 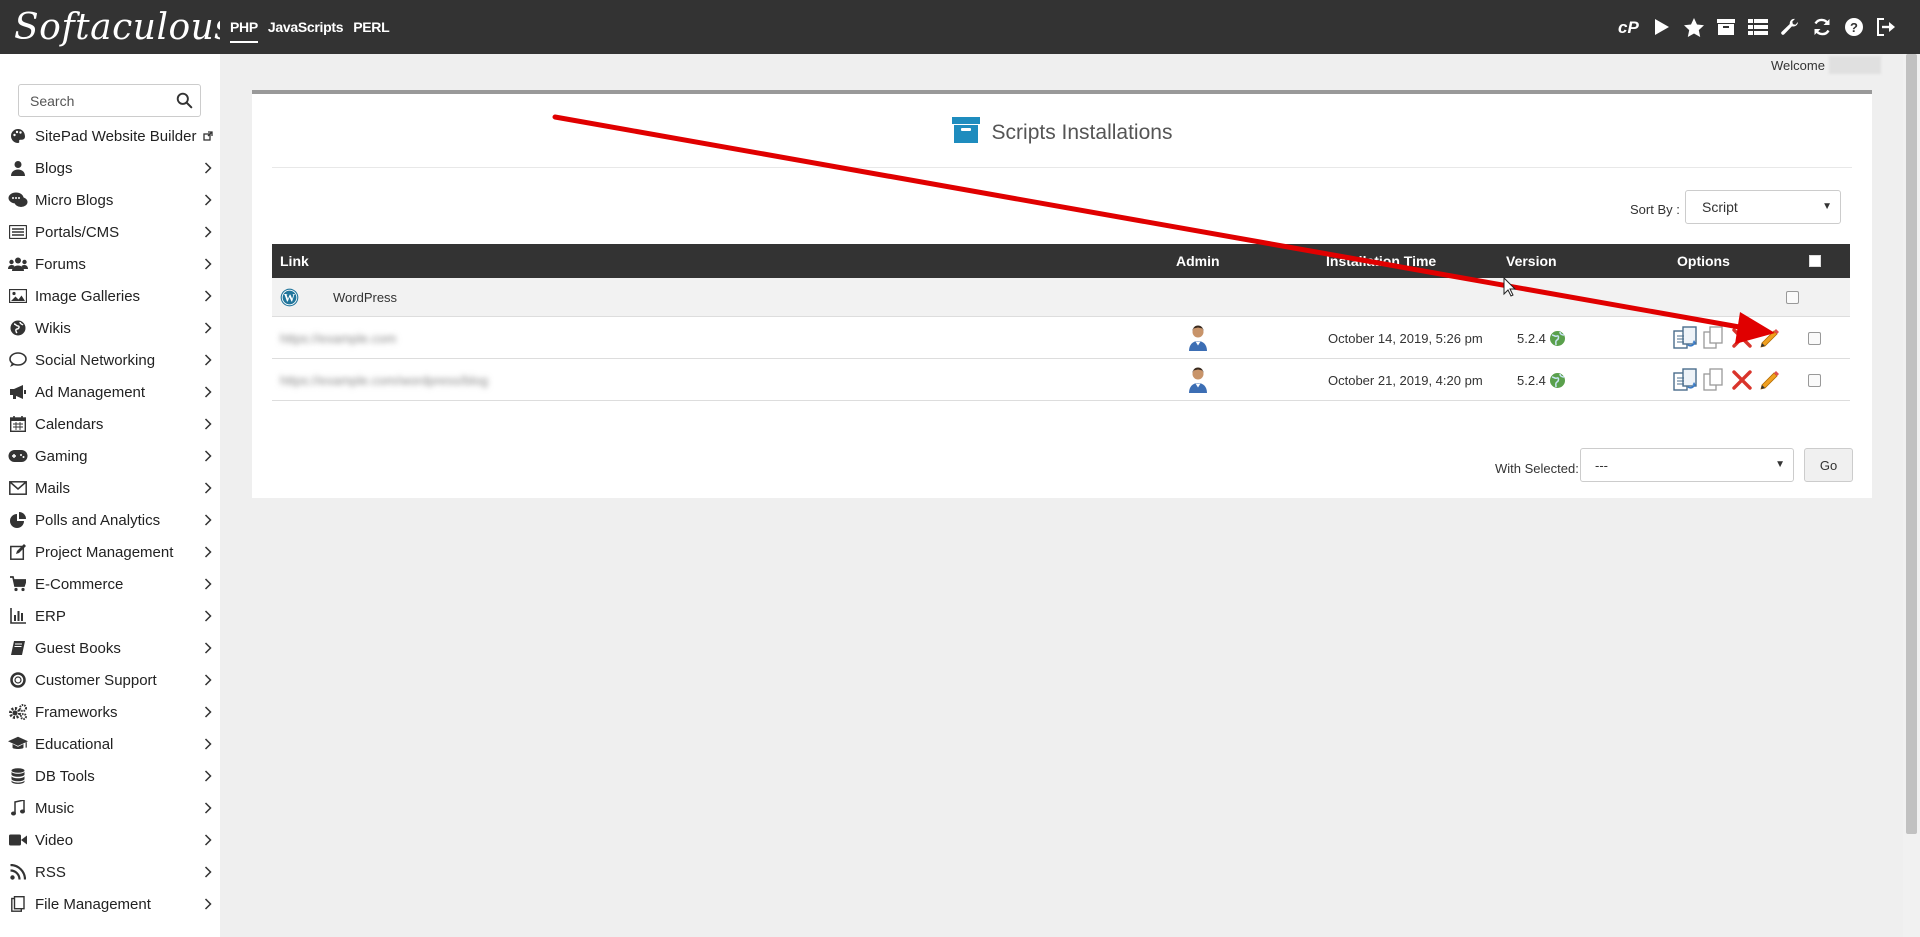 I want to click on script-group-row: W WordPress, so click(x=1061, y=297).